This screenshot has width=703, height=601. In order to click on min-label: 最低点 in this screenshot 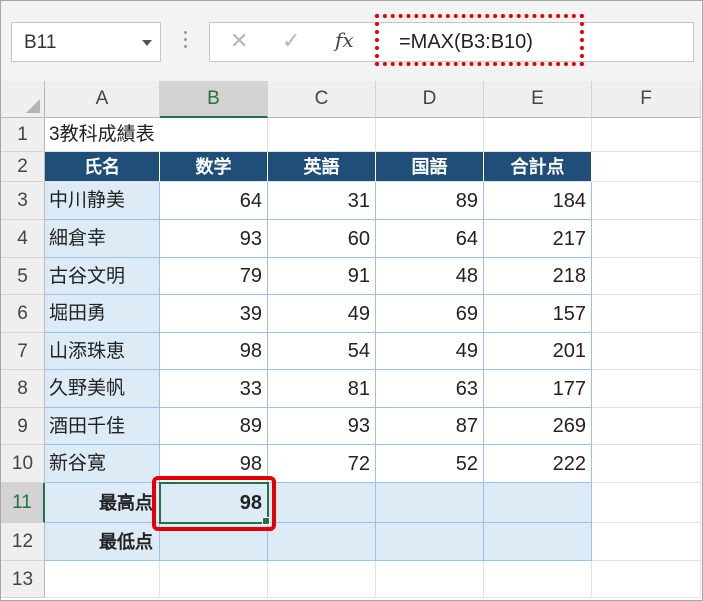, I will do `click(102, 542)`.